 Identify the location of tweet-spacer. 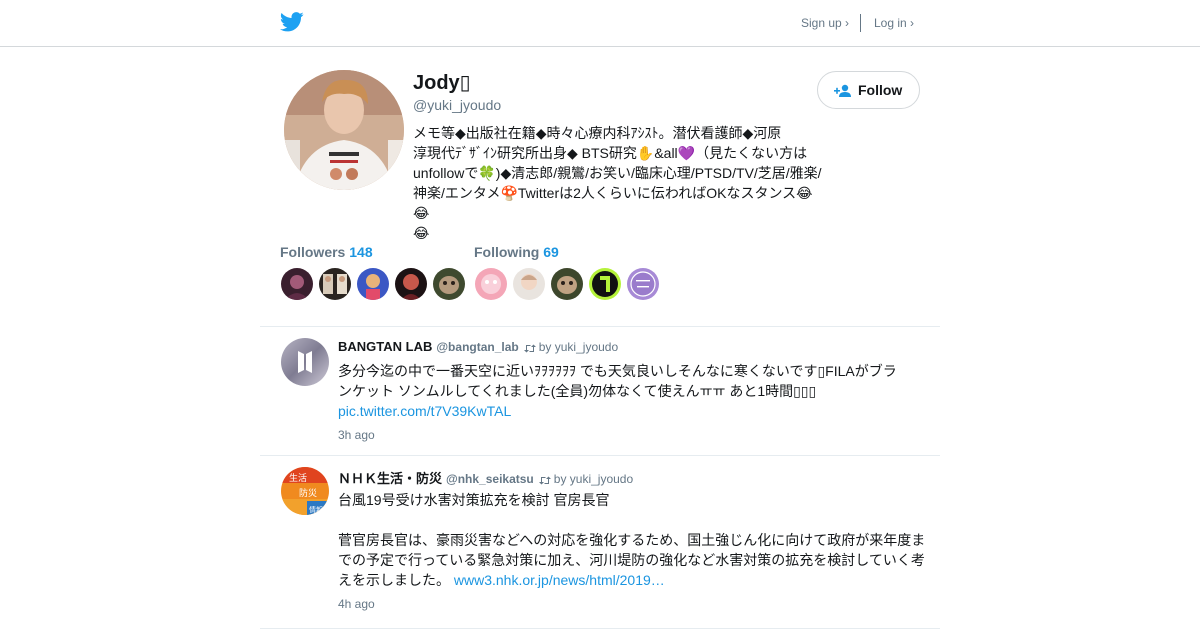
(635, 520).